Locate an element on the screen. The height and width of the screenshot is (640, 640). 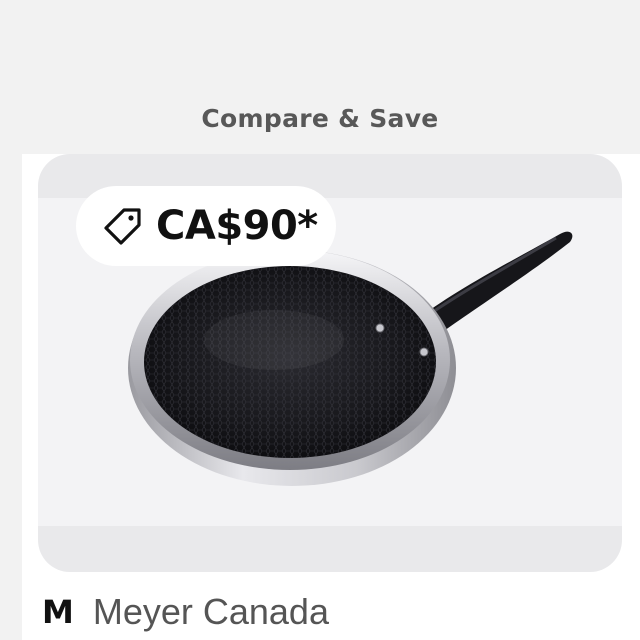
price-badge: CA$90* is located at coordinates (206, 226).